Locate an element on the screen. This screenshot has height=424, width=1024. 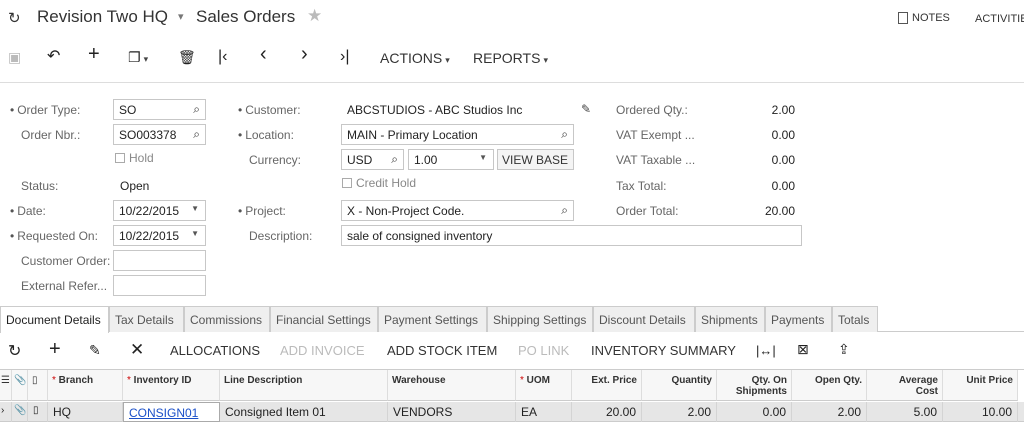
tab-tax-details: Tax Details is located at coordinates (146, 319).